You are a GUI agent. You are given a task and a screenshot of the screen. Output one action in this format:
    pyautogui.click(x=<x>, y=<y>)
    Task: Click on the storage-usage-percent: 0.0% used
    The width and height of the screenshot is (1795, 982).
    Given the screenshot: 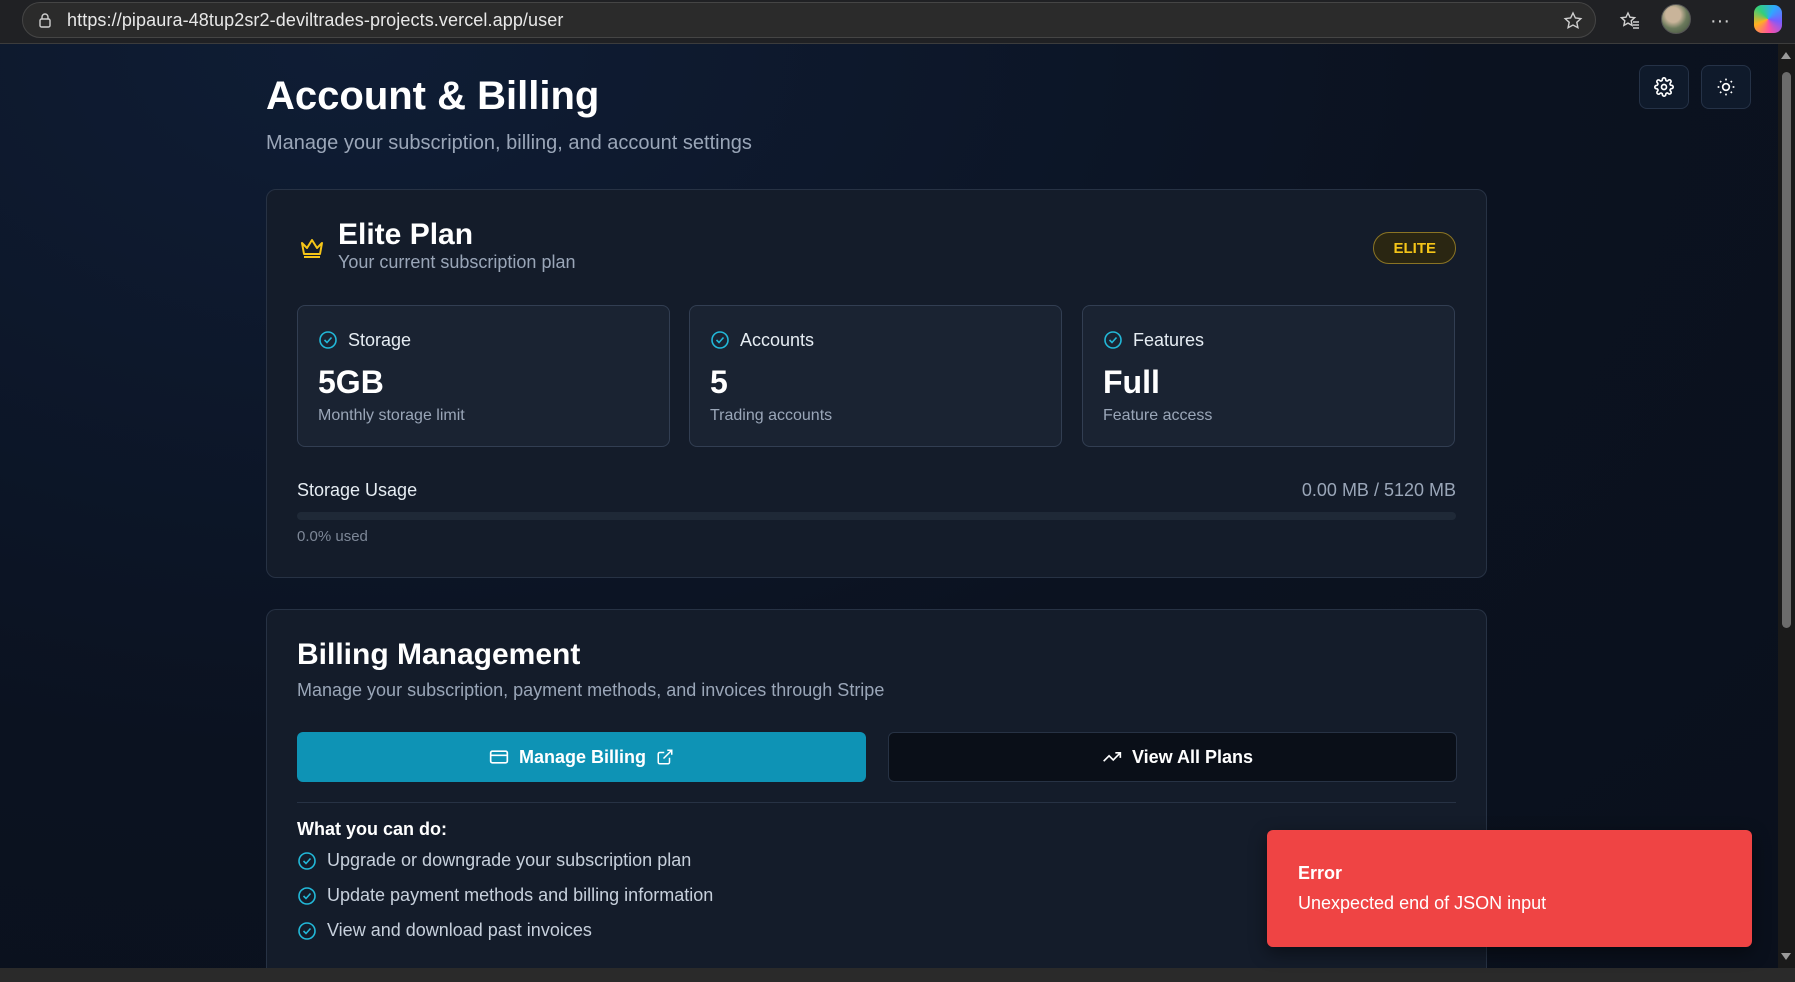 What is the action you would take?
    pyautogui.click(x=332, y=536)
    